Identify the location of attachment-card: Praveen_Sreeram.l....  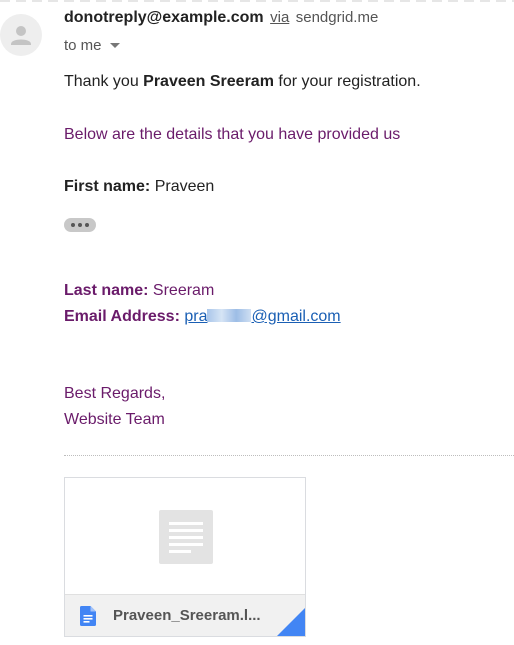
(185, 557).